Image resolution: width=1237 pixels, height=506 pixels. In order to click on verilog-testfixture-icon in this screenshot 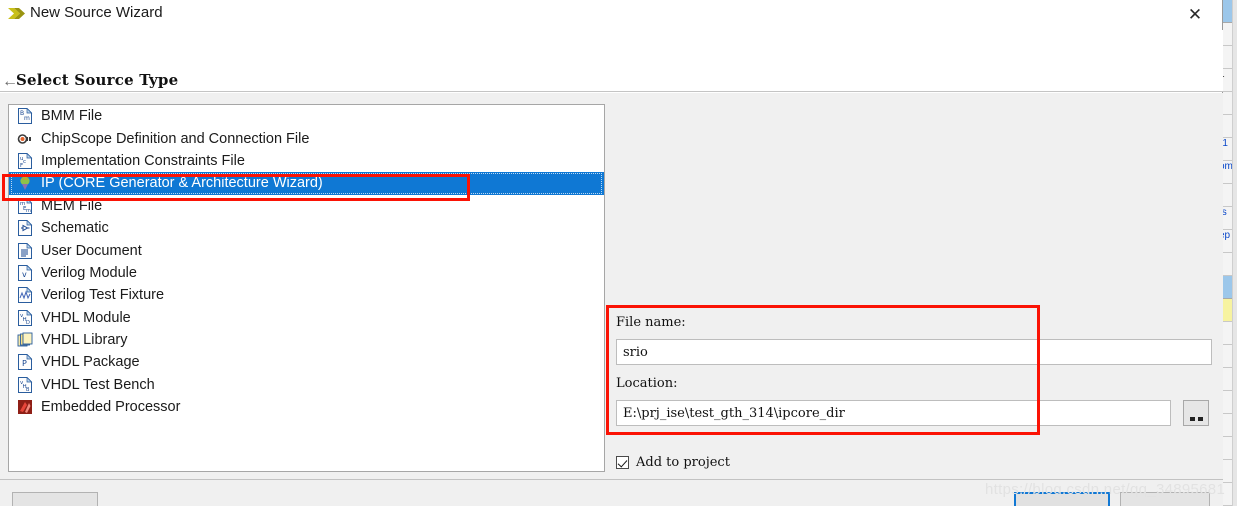, I will do `click(25, 295)`.